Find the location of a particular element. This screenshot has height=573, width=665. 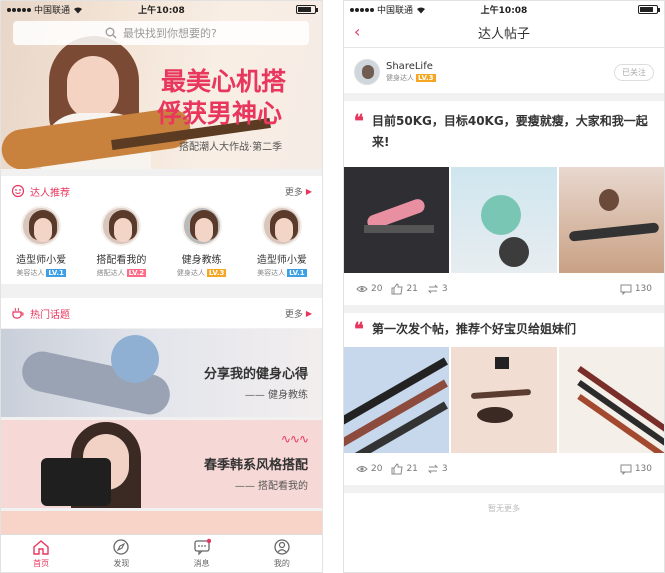

post-body: 目前50KG，目标40KG，要瘦就瘦，大家和我一起来! is located at coordinates (510, 131).